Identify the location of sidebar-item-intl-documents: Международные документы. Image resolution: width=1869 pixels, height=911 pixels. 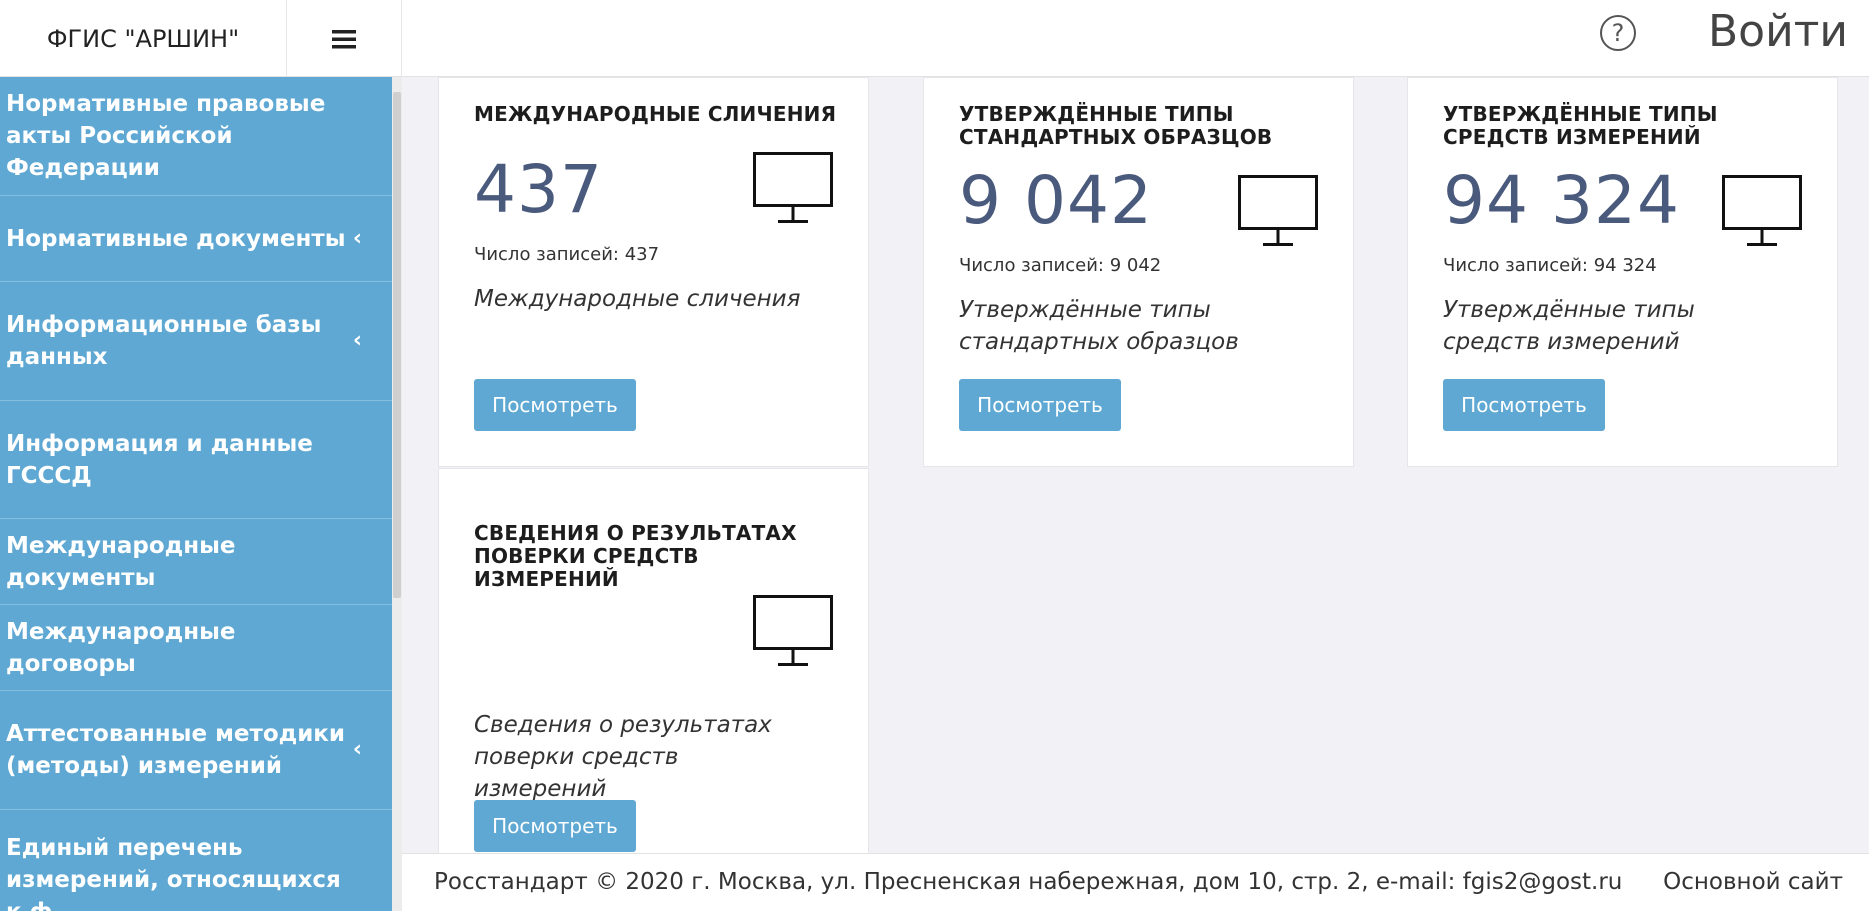
(196, 562).